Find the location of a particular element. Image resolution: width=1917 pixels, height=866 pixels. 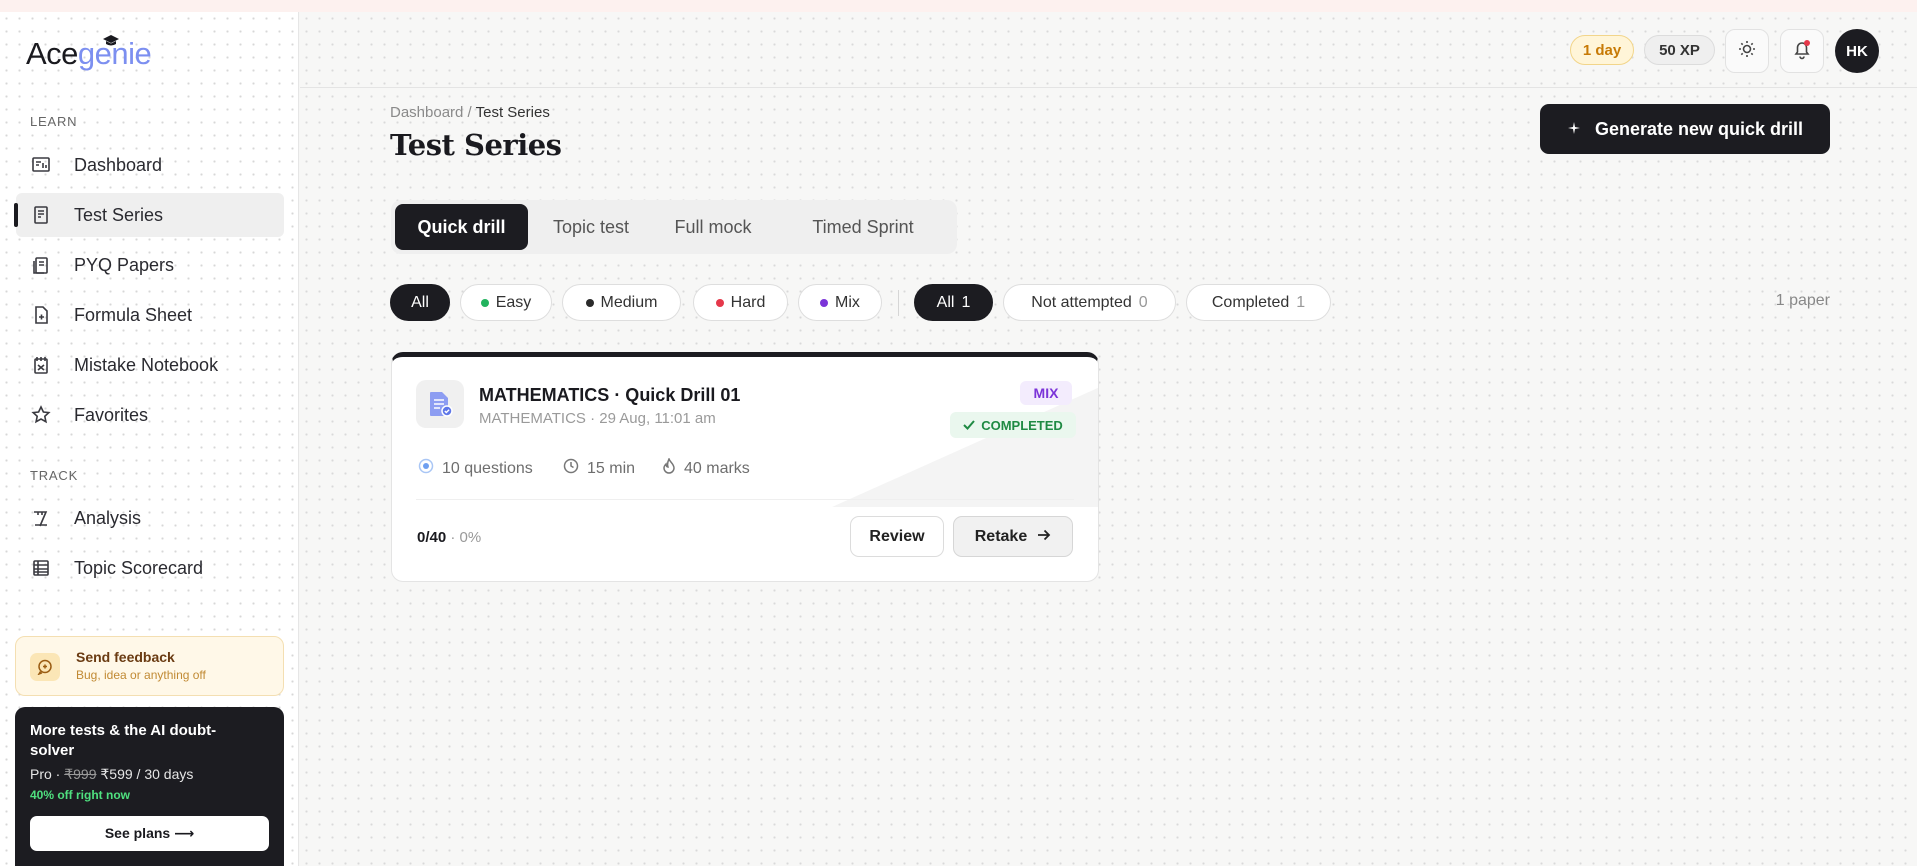

graduation-cap-icon is located at coordinates (111, 42).